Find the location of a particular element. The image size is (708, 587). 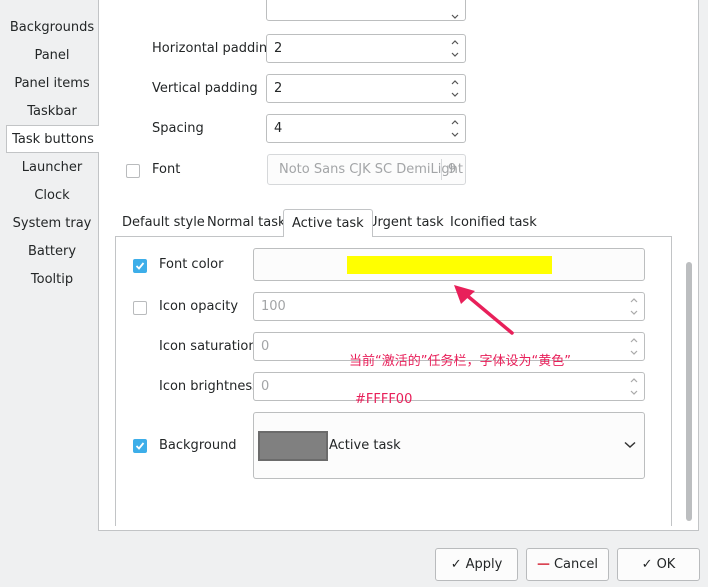

tab-default-style: Default style is located at coordinates (163, 223).